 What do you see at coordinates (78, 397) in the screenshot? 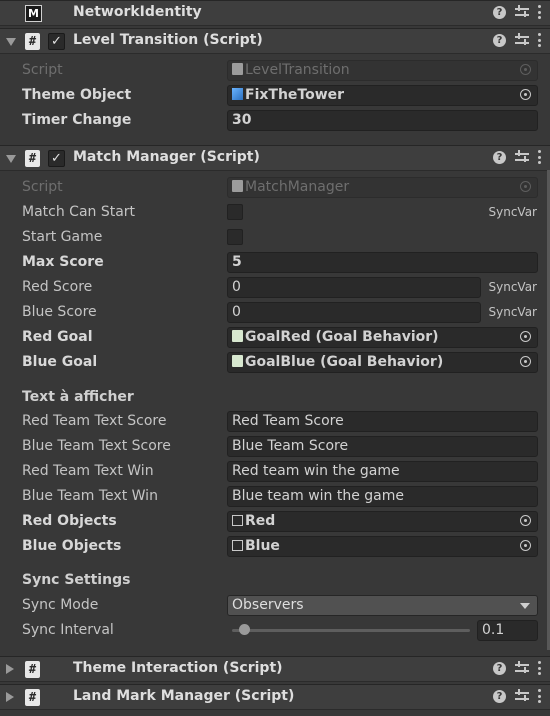
I see `section-header: Text à afficher` at bounding box center [78, 397].